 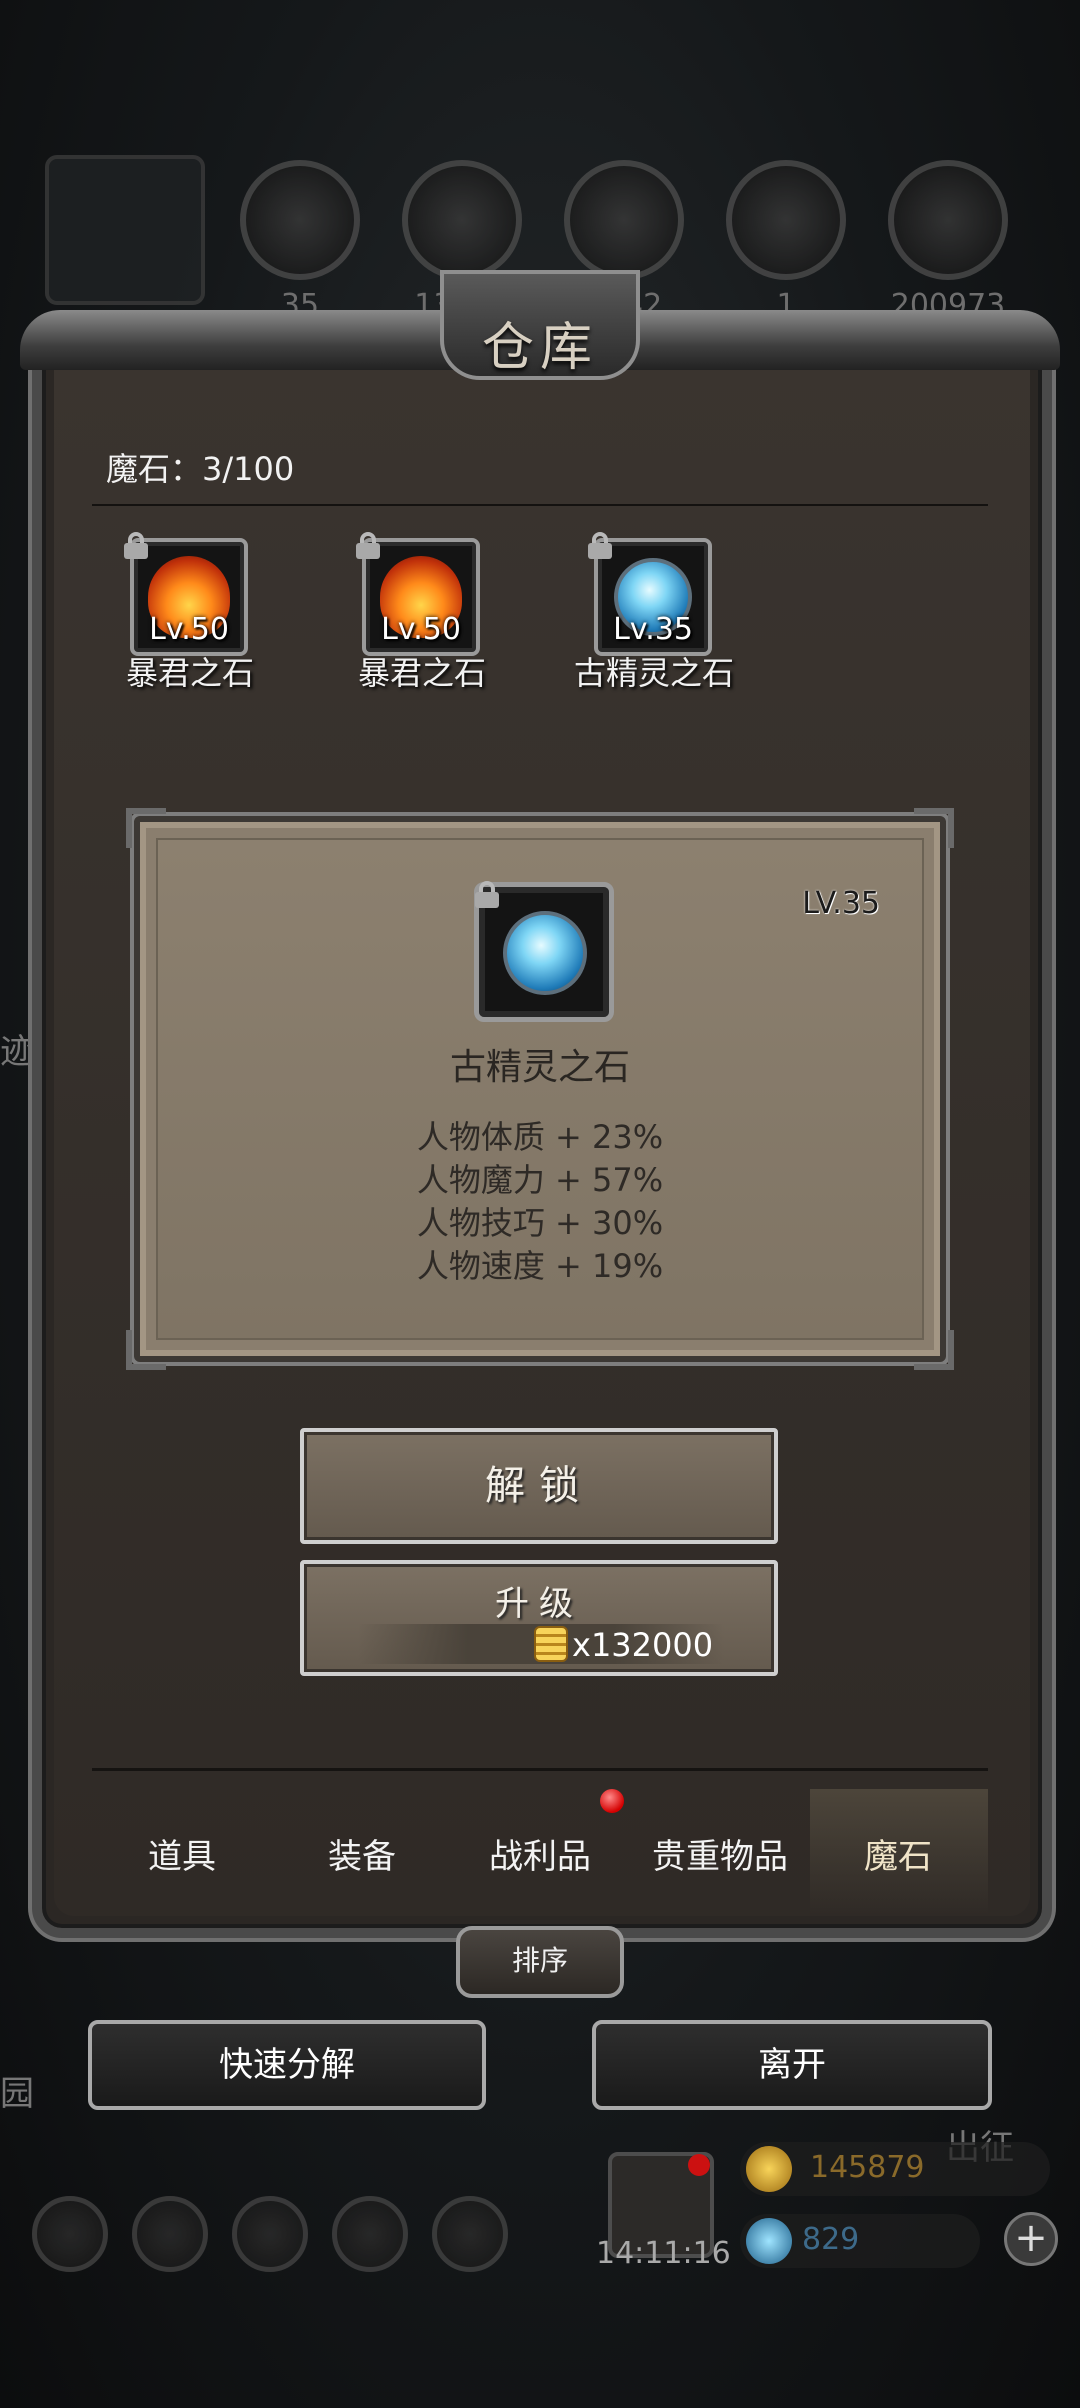 What do you see at coordinates (540, 1962) in the screenshot?
I see `sort-button: 排序` at bounding box center [540, 1962].